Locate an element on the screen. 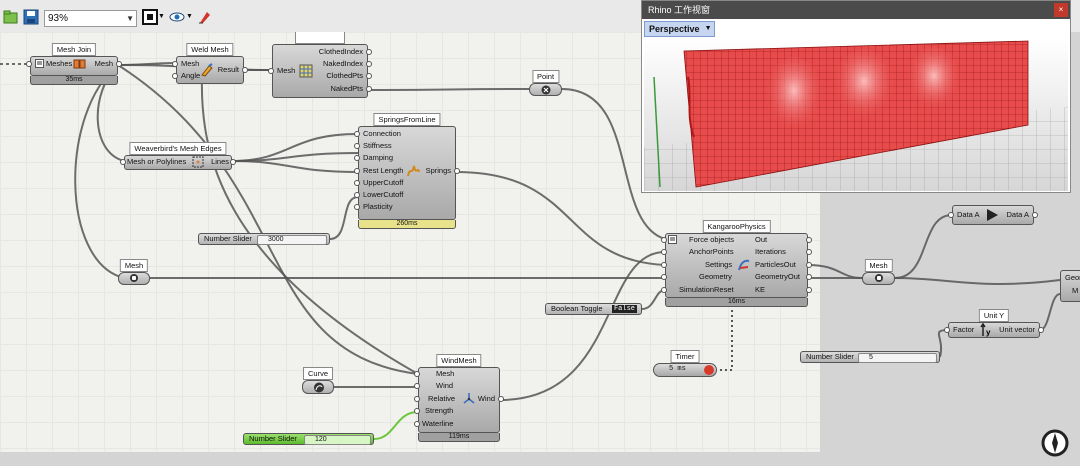  point-param: Point is located at coordinates (545, 83).